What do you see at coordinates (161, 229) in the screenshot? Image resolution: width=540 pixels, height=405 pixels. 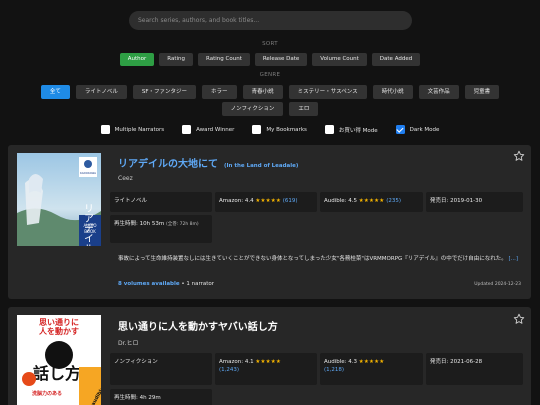 I see `playtime-cell: 再生時間: 10h 53m (全巻: 72h 8m)` at bounding box center [161, 229].